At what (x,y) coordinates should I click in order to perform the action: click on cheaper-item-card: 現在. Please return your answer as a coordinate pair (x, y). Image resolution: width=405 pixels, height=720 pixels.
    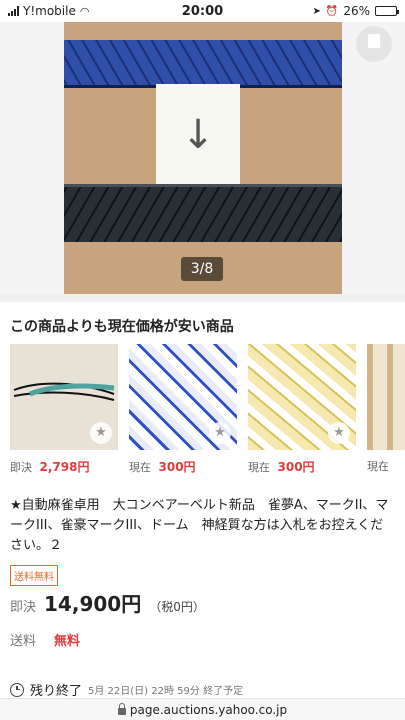
    Looking at the image, I should click on (386, 409).